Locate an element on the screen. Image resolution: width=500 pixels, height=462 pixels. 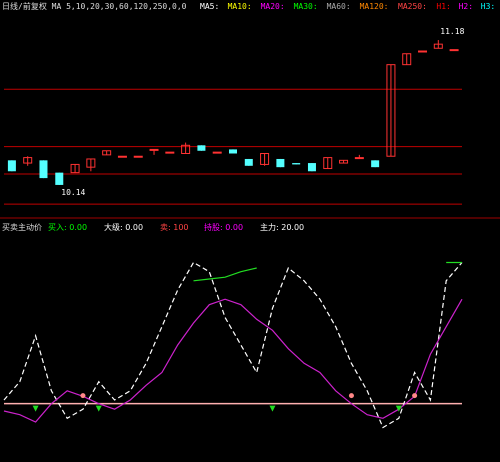
indicator-item: 卖: 100 is located at coordinates (174, 227).